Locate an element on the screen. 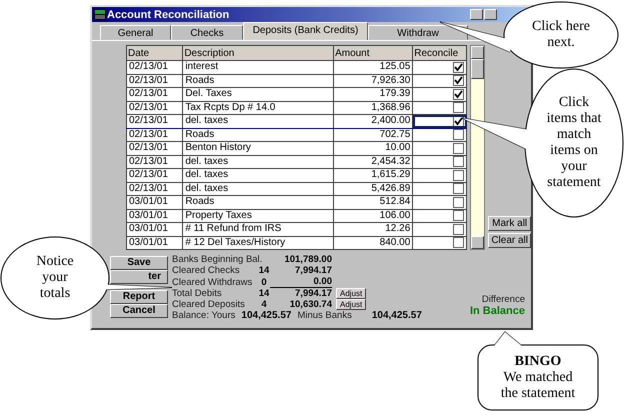 This screenshot has width=625, height=416. tab: Checks is located at coordinates (207, 32).